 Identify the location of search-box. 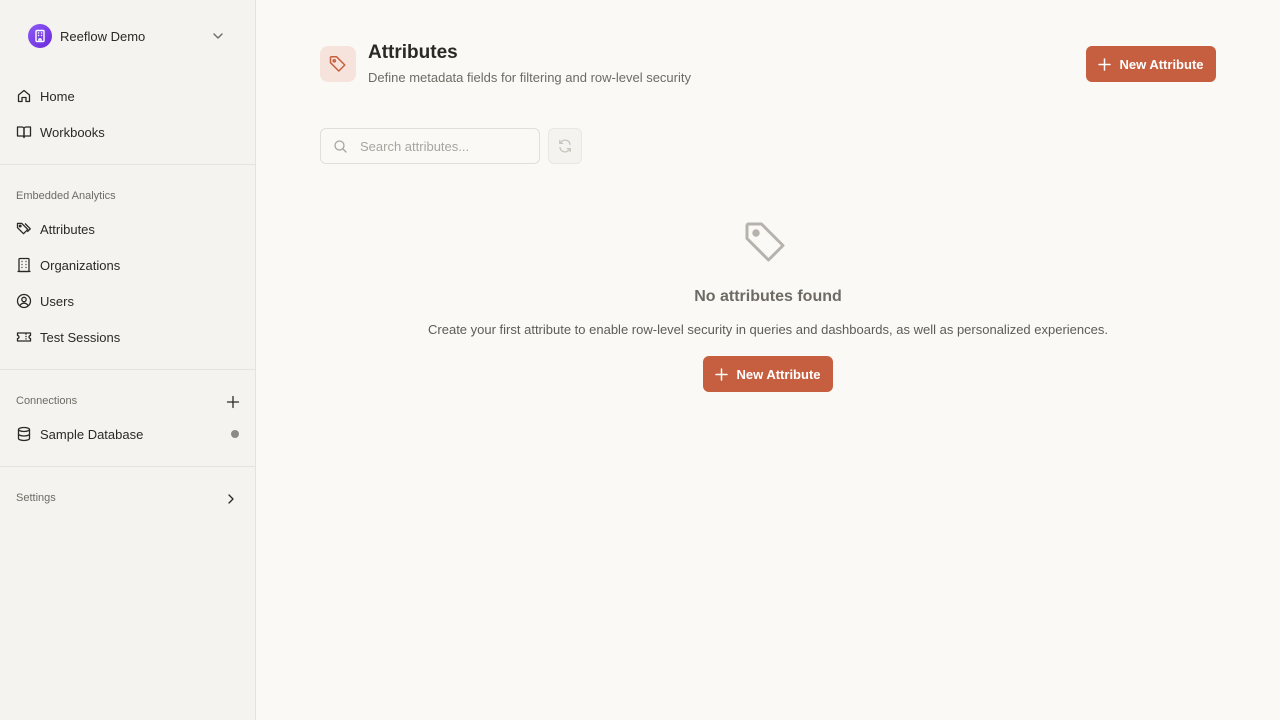
(430, 146).